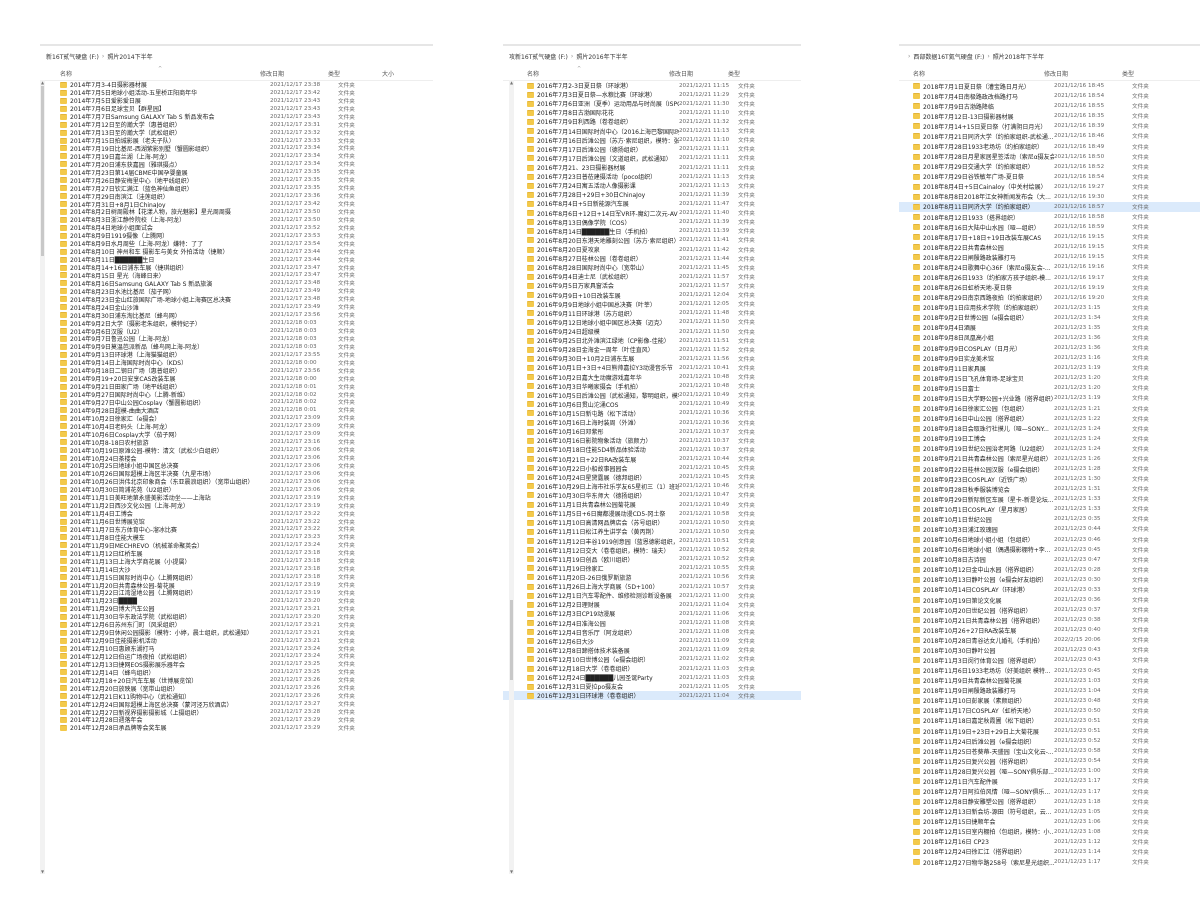 The image size is (1200, 923). I want to click on folder-row: 2014年12月28日承品牌等会奖车展 2021/12/17 23:29 文件夹, so click(236, 728).